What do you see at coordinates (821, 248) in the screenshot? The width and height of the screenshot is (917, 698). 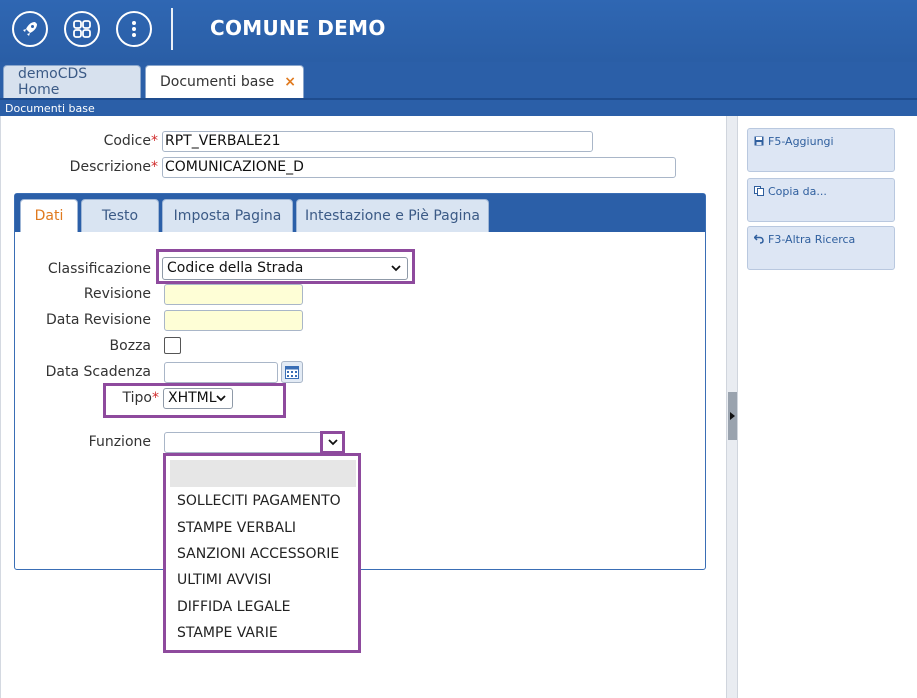 I see `new-search-button: F3-Altra Ricerca` at bounding box center [821, 248].